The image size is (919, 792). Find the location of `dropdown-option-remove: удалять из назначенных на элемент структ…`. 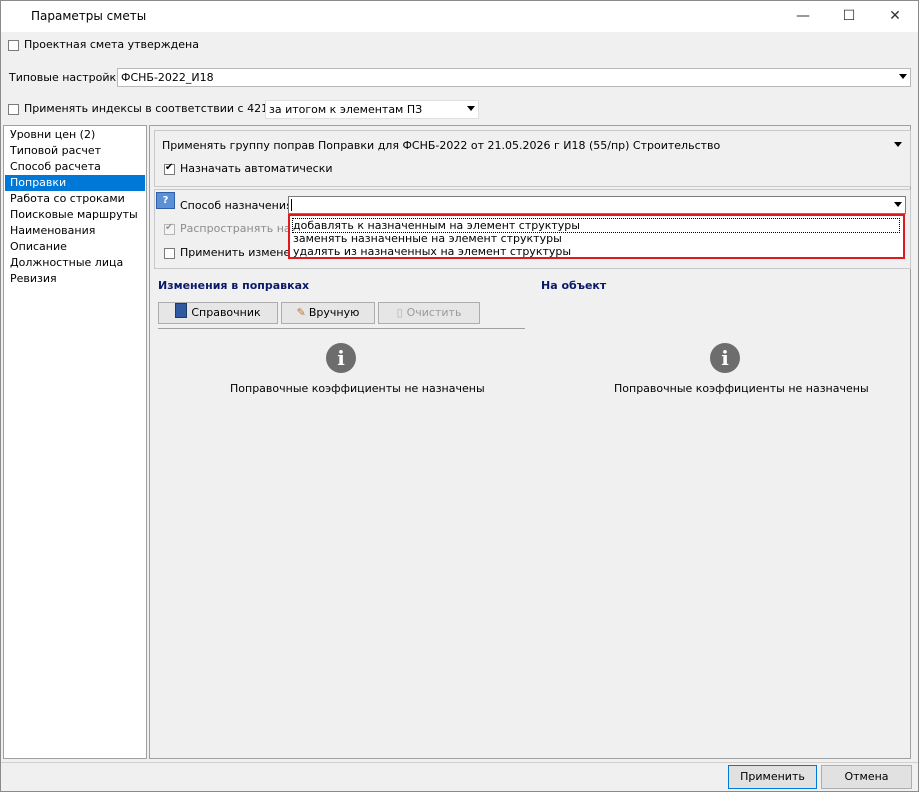

dropdown-option-remove: удалять из назначенных на элемент структ… is located at coordinates (432, 251).